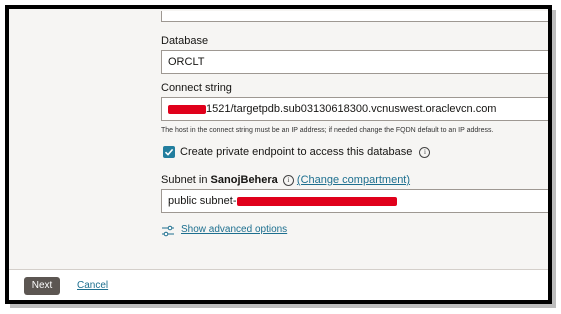  I want to click on cancel-button: Cancel, so click(92, 285).